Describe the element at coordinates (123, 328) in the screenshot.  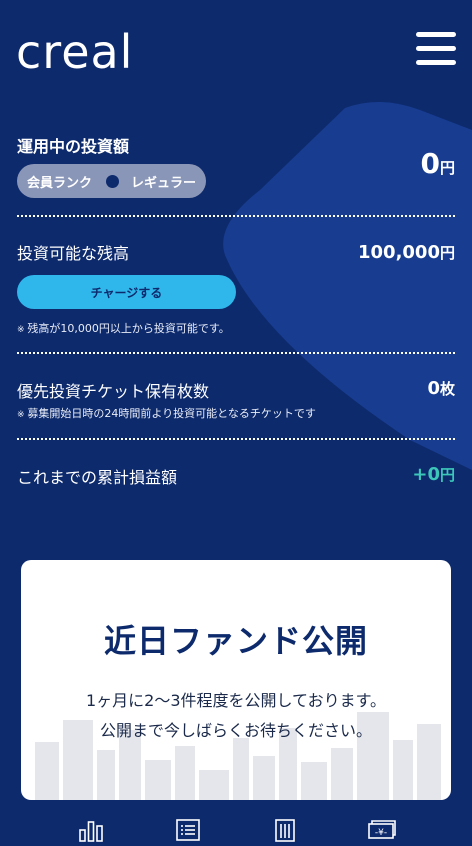
I see `balance-note: 残高が10,000円以上から投資可能です。` at that location.